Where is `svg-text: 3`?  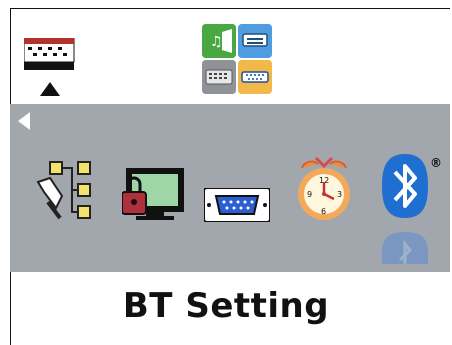 svg-text: 3 is located at coordinates (339, 194).